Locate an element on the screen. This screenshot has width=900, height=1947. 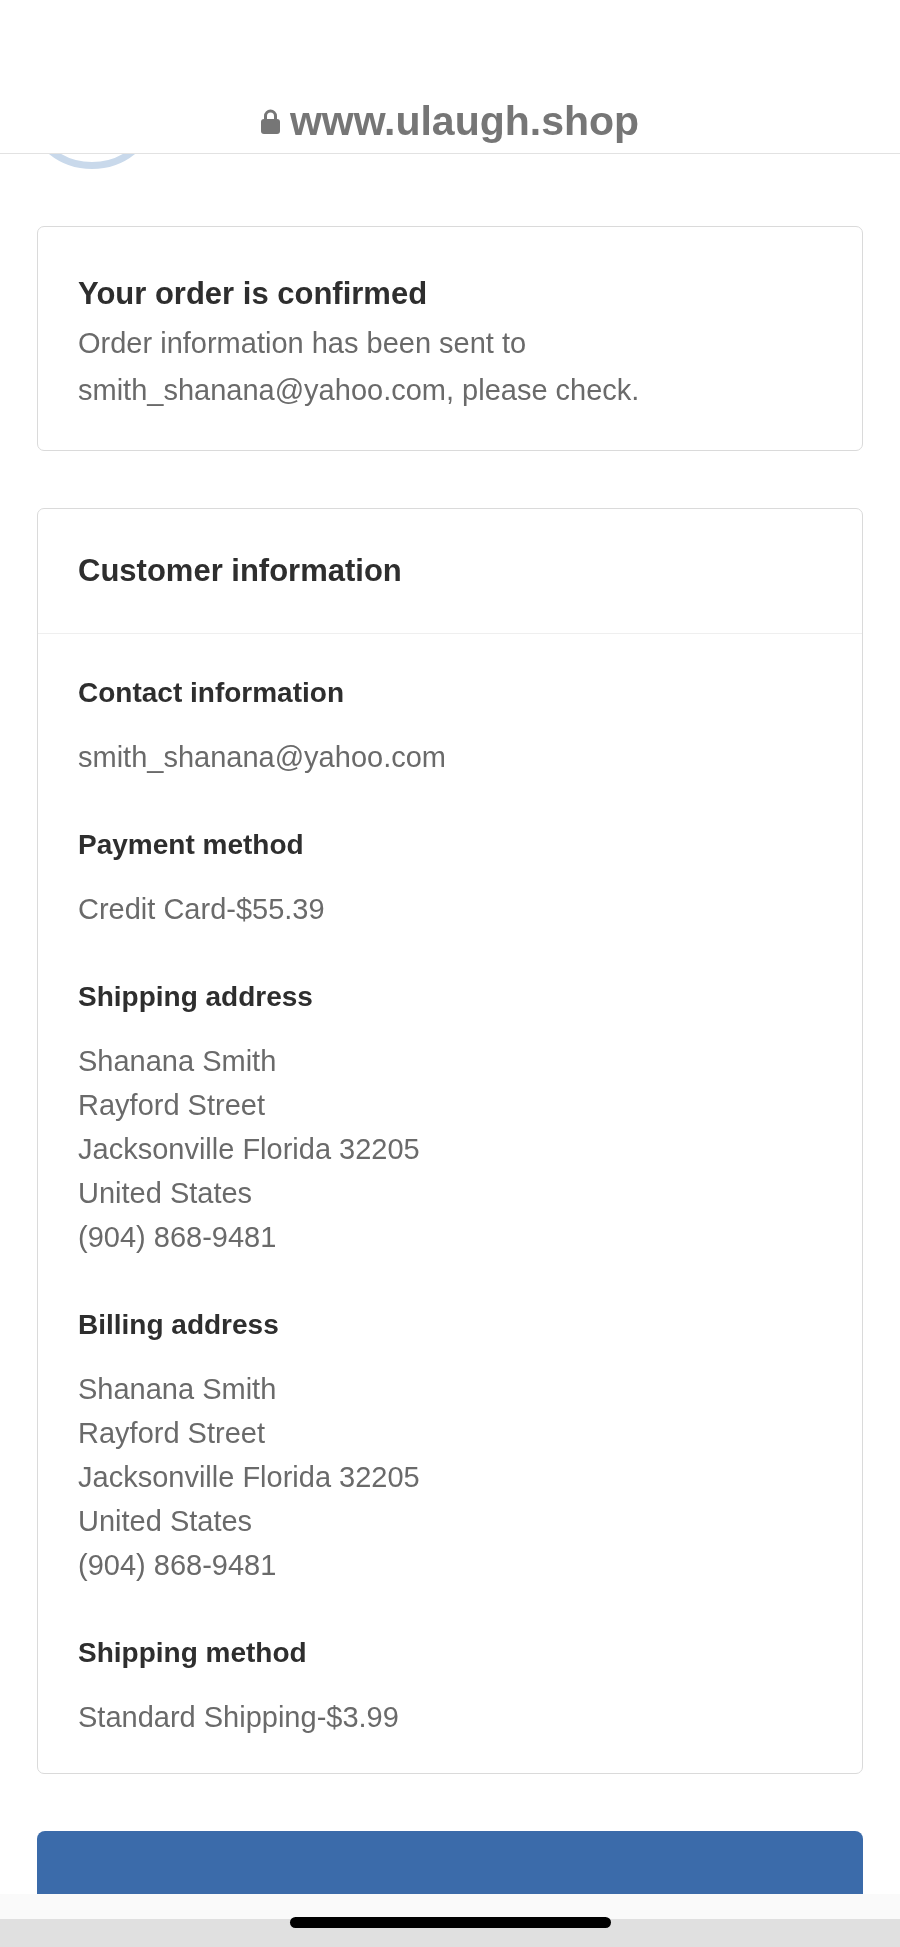
detail-text: smith_shanana@yahoo.com is located at coordinates (262, 757).